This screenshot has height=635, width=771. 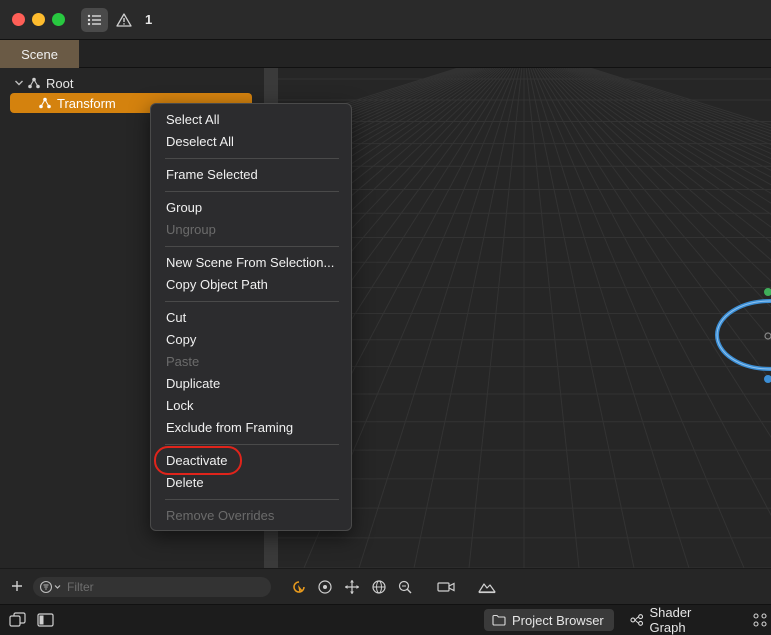 What do you see at coordinates (217, 285) in the screenshot?
I see `menu-item-copy-object-path: Copy Object Path` at bounding box center [217, 285].